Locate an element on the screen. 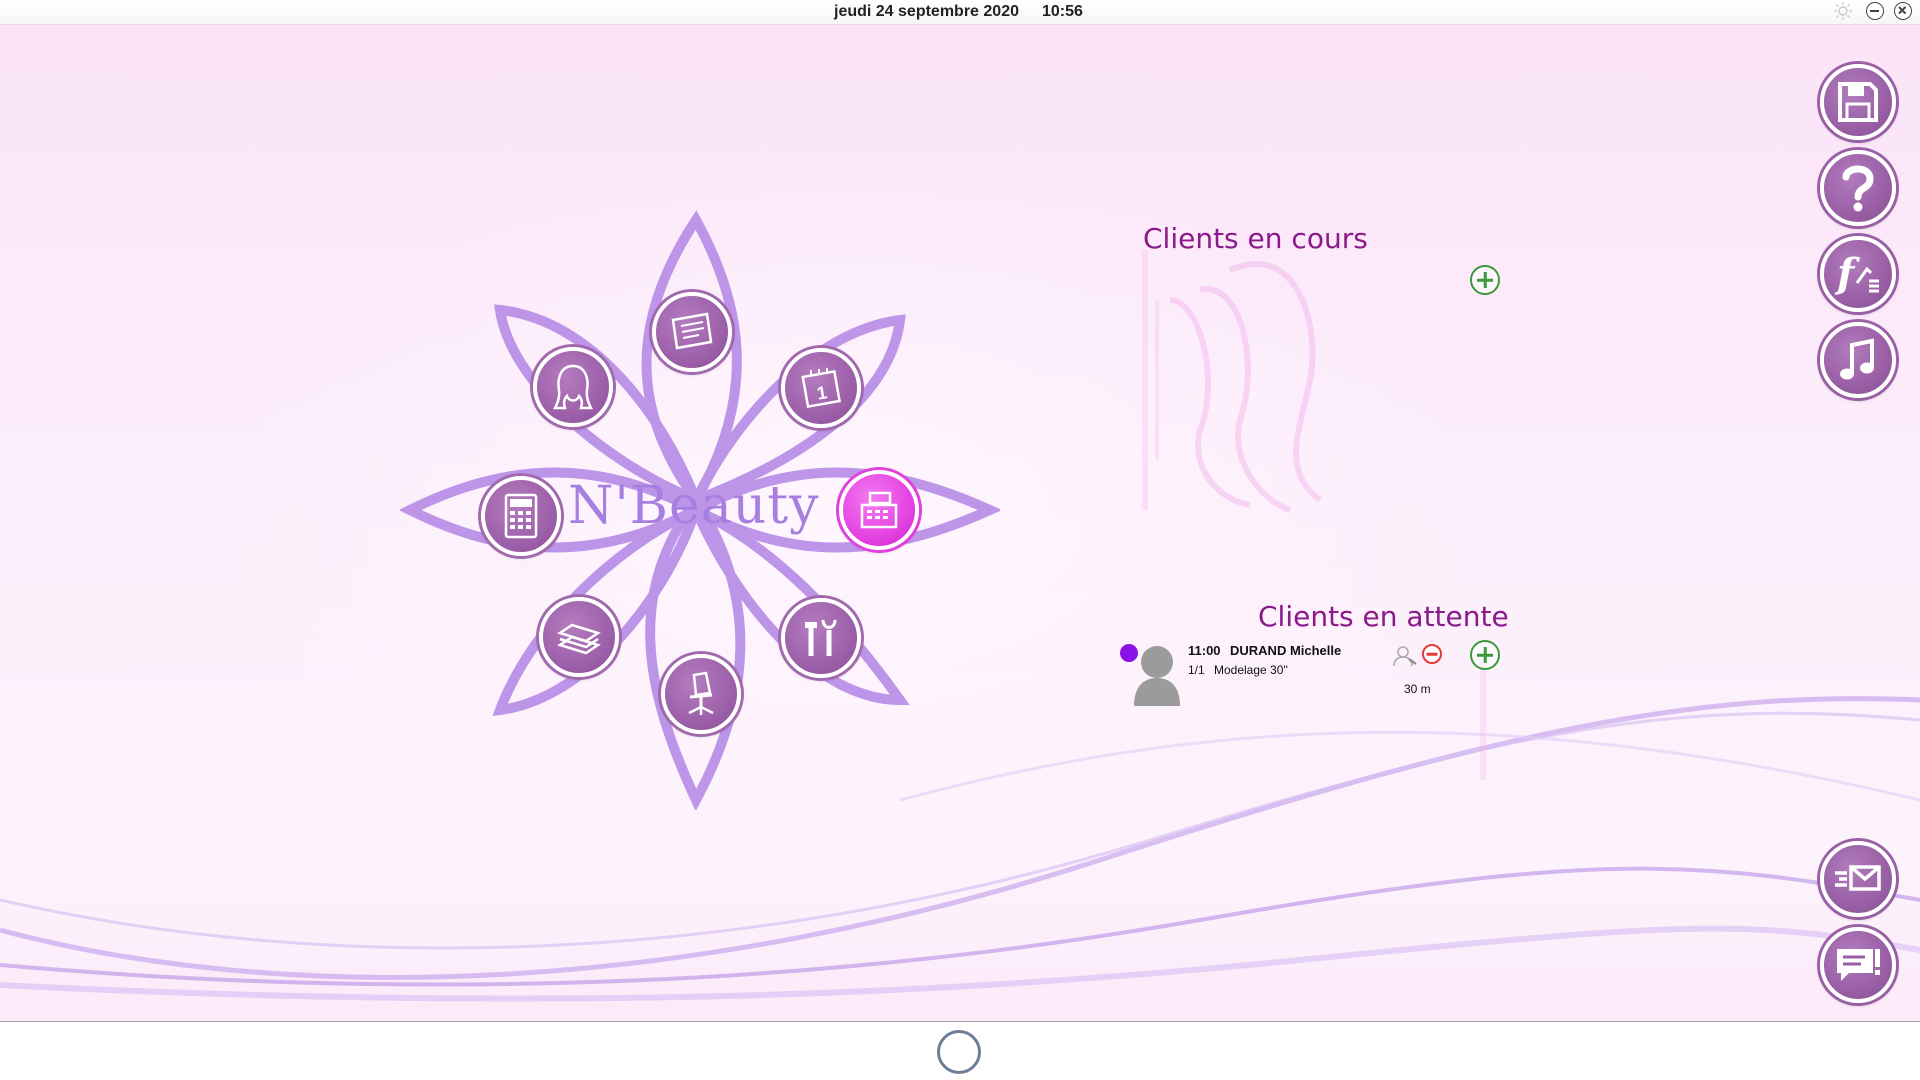  top-bar: jeudi 24 septembre 2020 10:56 is located at coordinates (960, 12).